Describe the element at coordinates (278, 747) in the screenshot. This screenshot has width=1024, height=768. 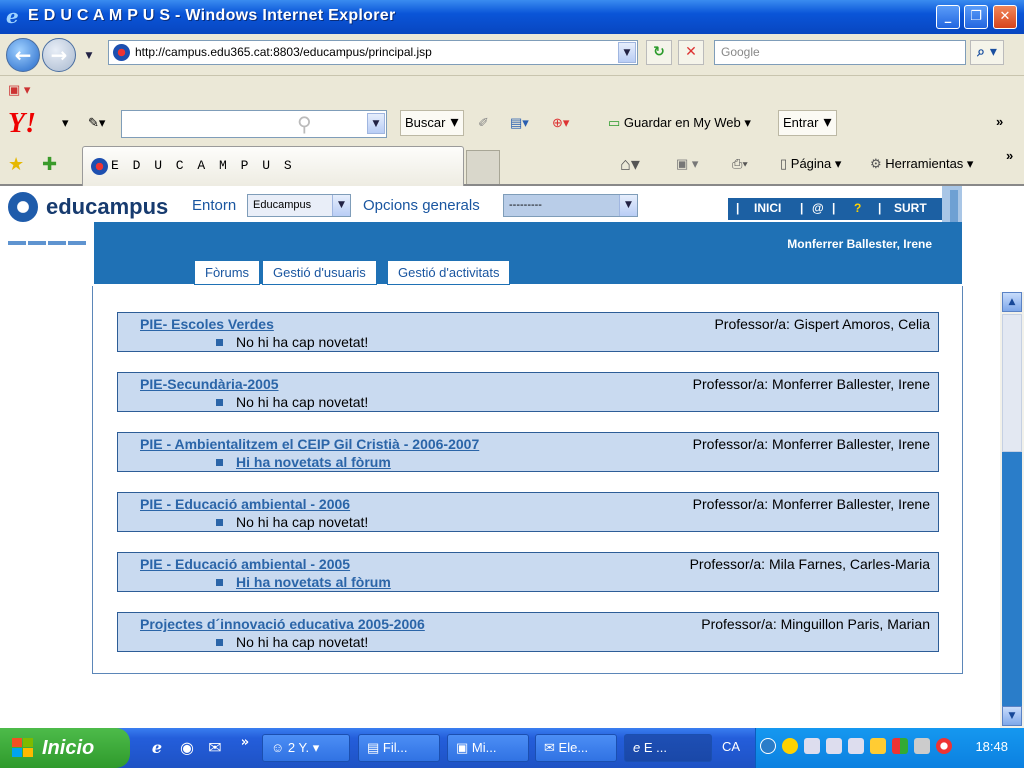
I see `smiley-icon: ☺` at that location.